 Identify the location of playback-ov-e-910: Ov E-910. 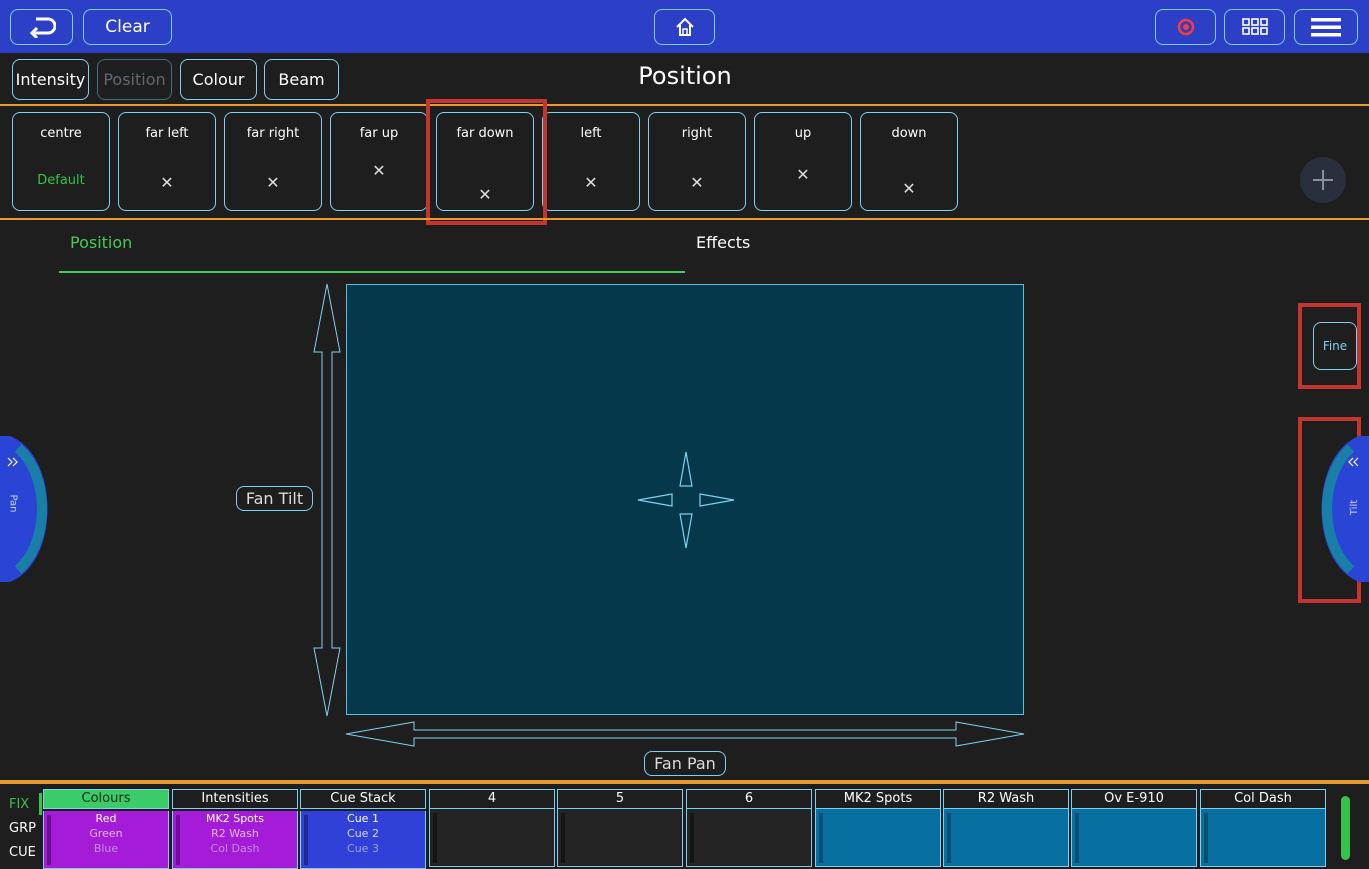
(1134, 828).